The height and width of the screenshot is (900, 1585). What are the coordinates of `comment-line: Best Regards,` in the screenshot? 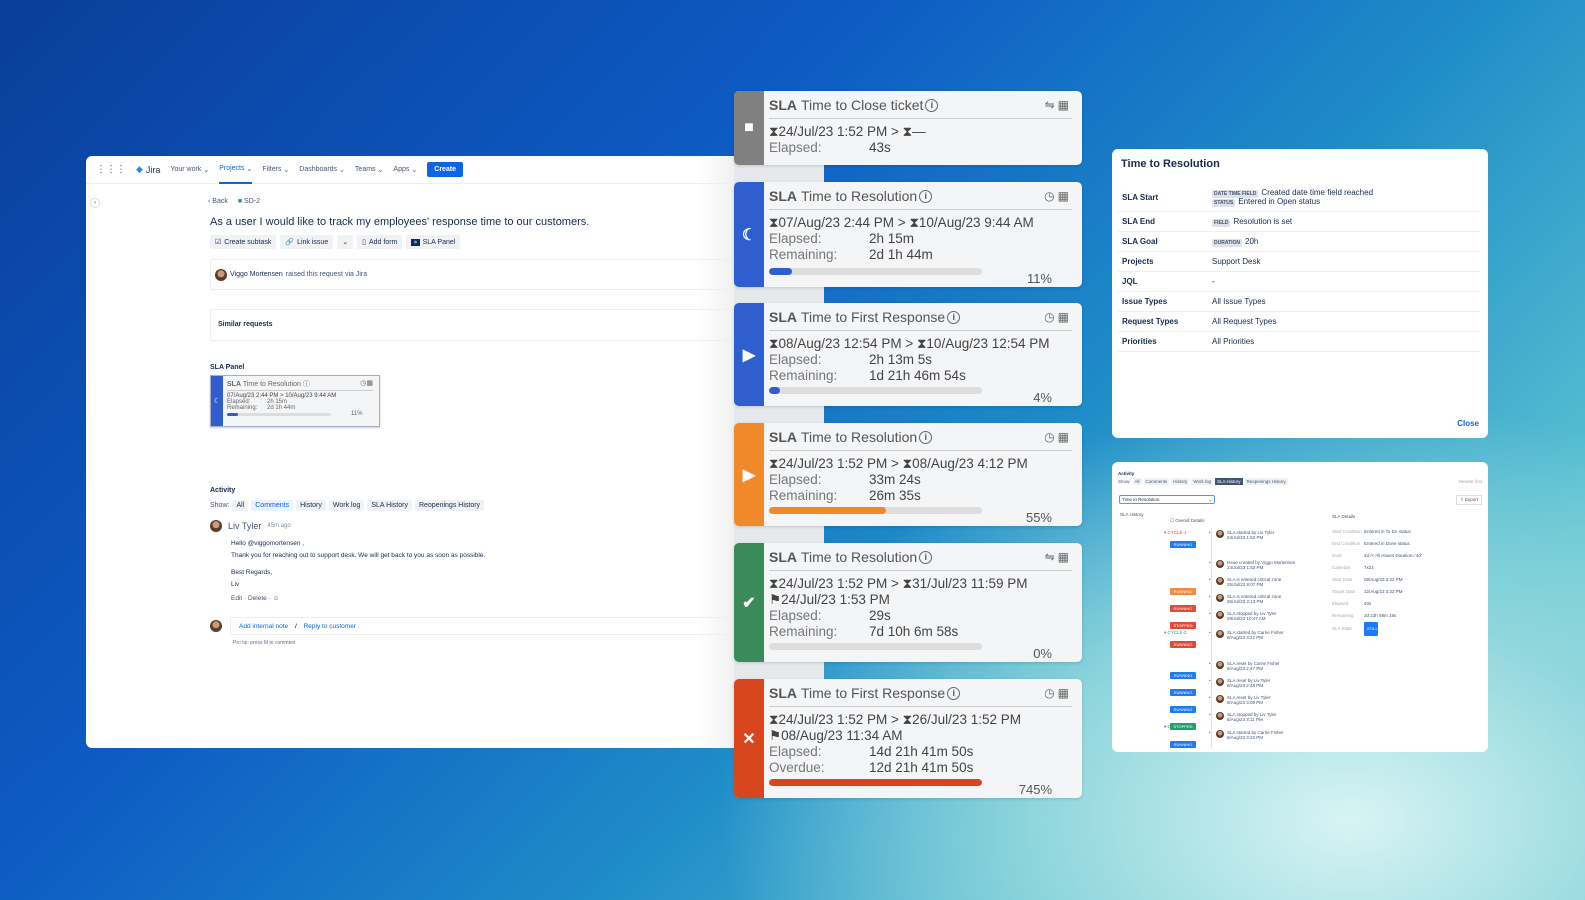 It's located at (252, 572).